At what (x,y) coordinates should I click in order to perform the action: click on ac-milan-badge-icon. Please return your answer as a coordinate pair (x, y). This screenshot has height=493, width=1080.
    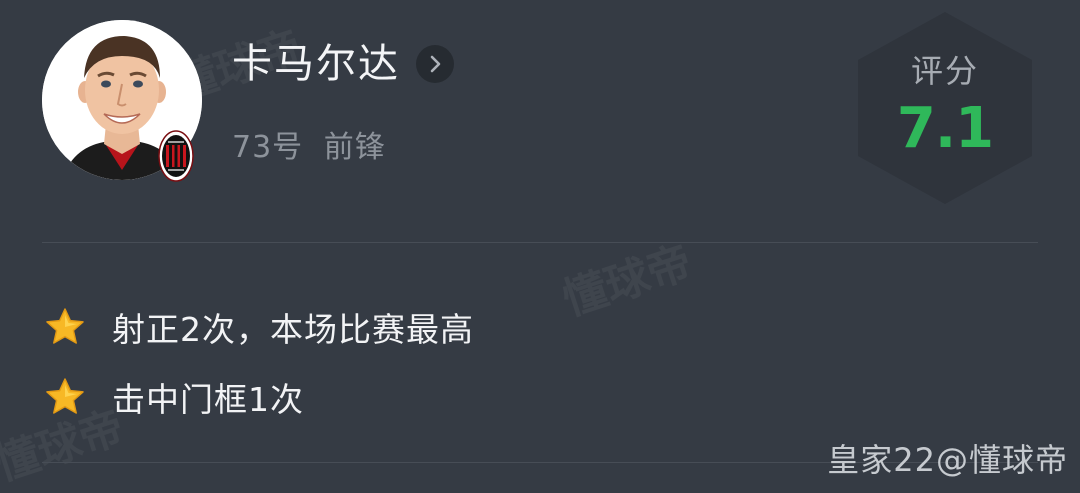
    Looking at the image, I should click on (176, 156).